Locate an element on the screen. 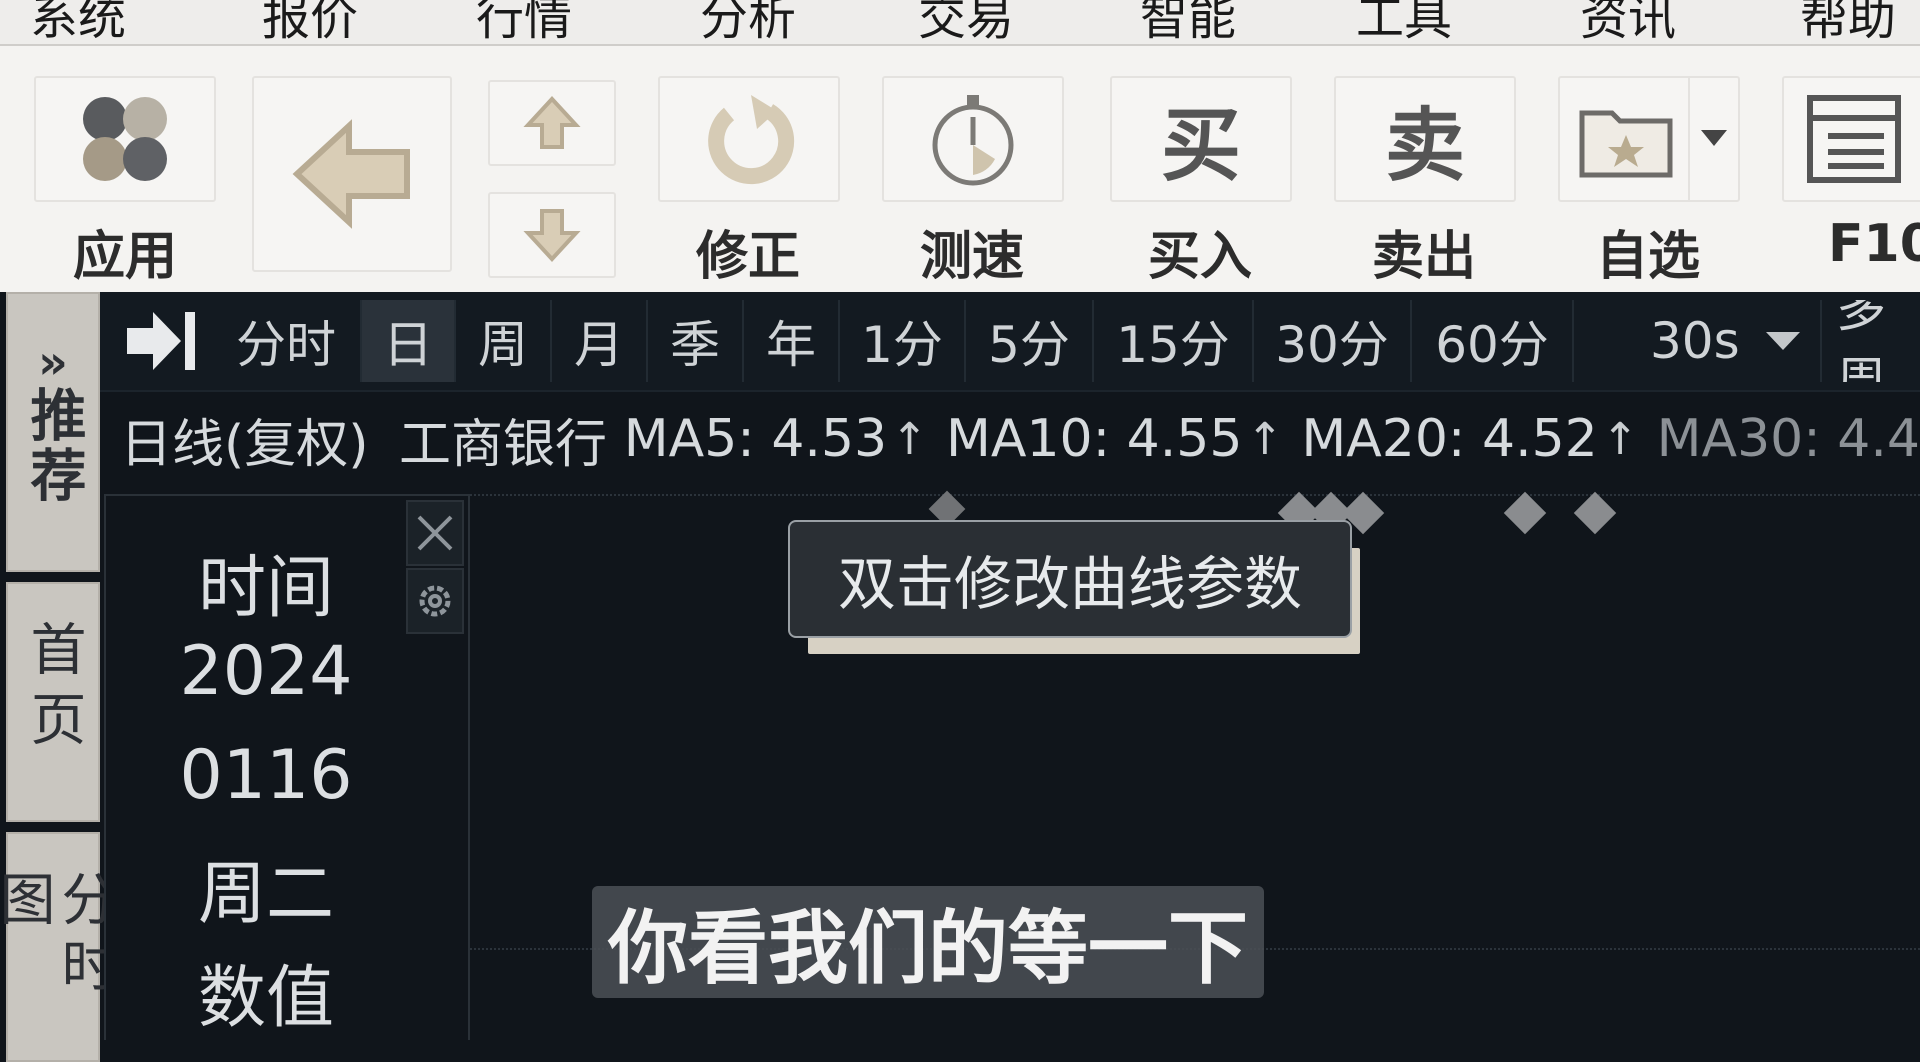 This screenshot has width=1920, height=1062. page-down-button is located at coordinates (552, 235).